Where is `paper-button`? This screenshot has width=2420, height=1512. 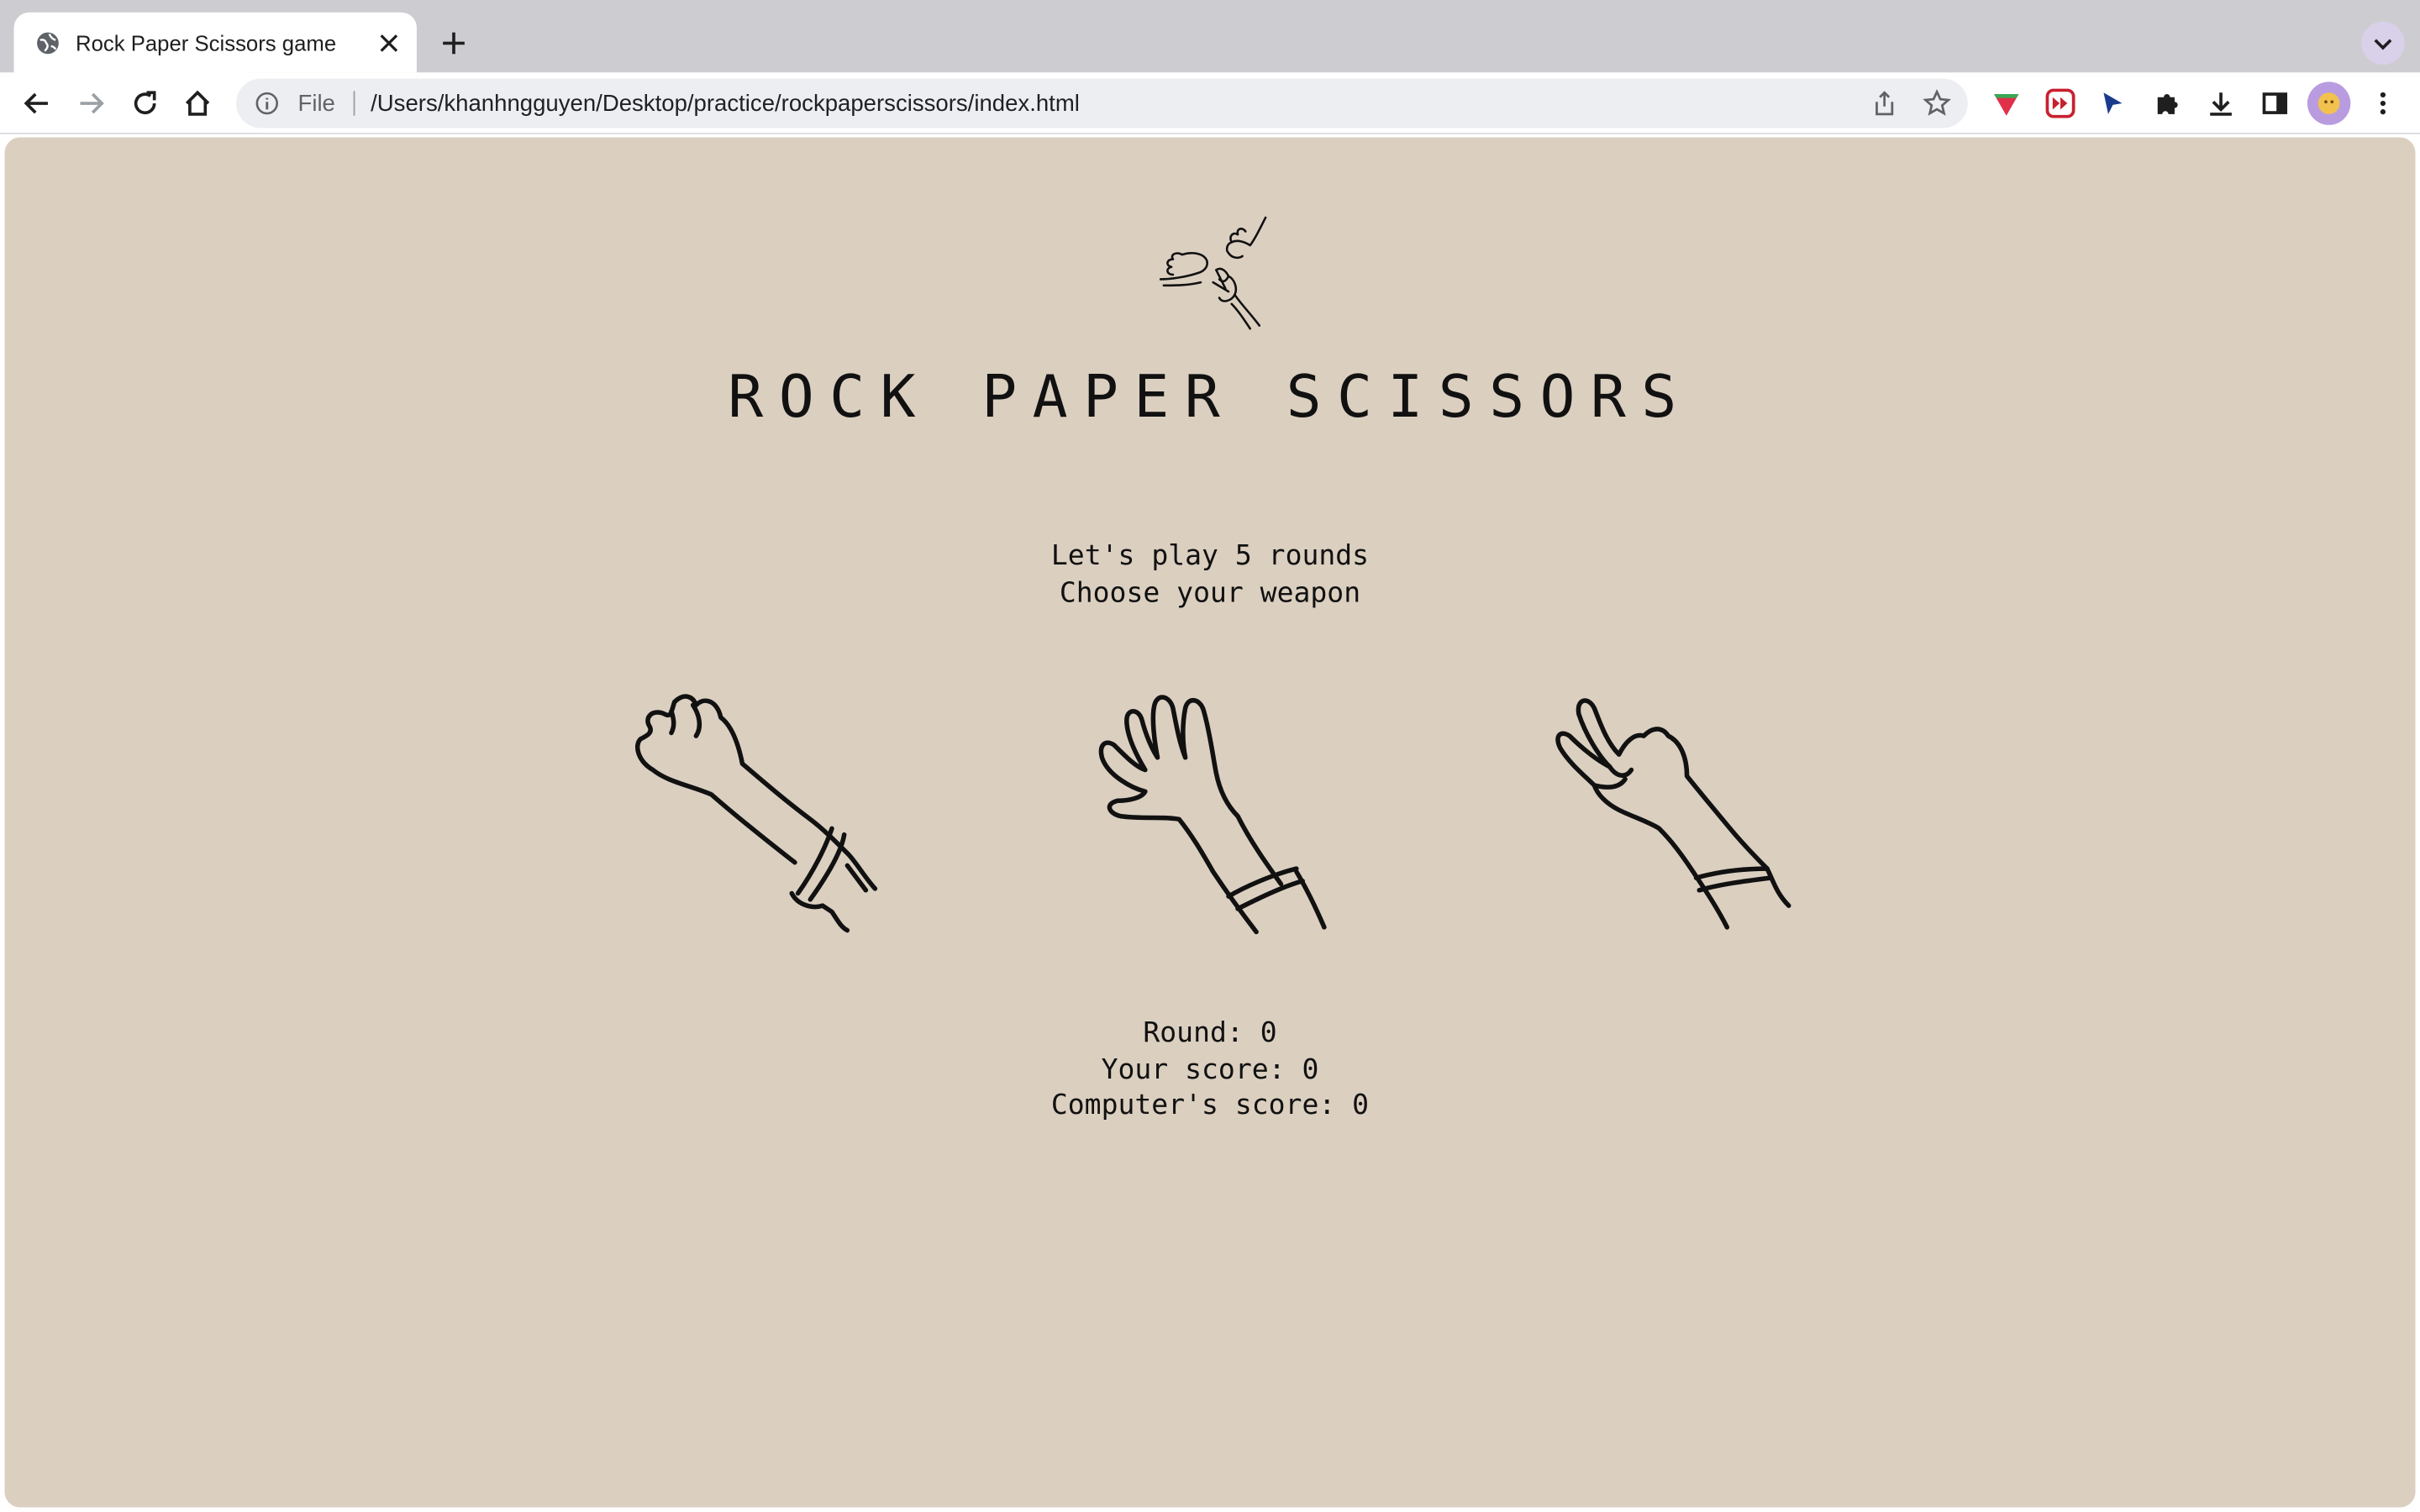 paper-button is located at coordinates (1221, 811).